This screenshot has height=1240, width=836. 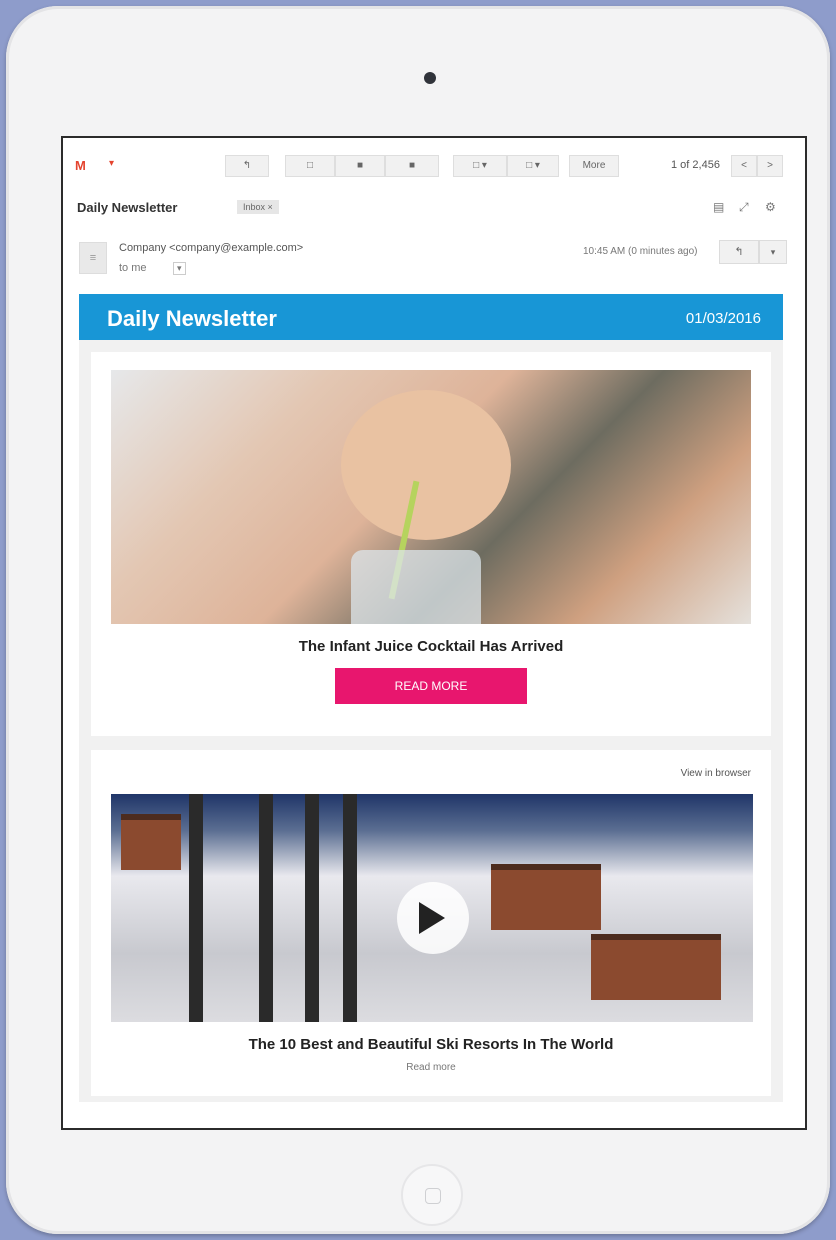 I want to click on play-icon, so click(x=432, y=918).